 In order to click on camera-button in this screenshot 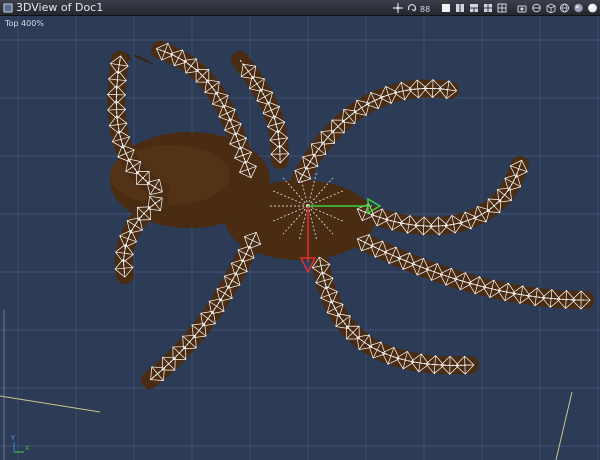, I will do `click(522, 8)`.